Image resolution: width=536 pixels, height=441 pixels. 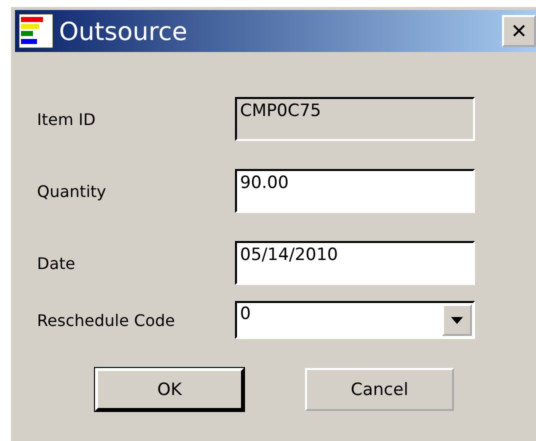 I want to click on dialog-button: OK, so click(x=169, y=389).